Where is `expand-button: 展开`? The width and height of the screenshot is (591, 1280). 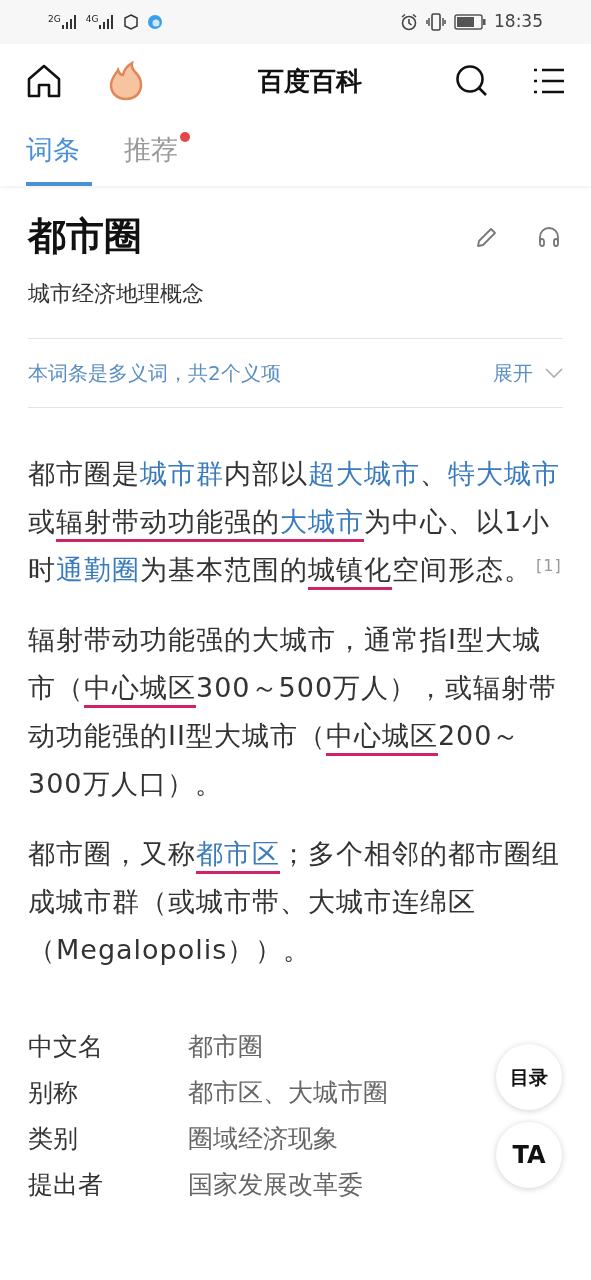
expand-button: 展开 is located at coordinates (528, 373).